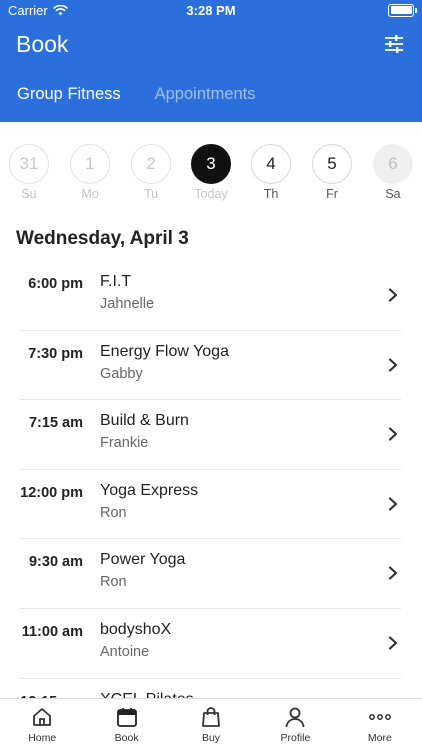 This screenshot has width=422, height=750. Describe the element at coordinates (144, 421) in the screenshot. I see `class-name: Build & Burn` at that location.